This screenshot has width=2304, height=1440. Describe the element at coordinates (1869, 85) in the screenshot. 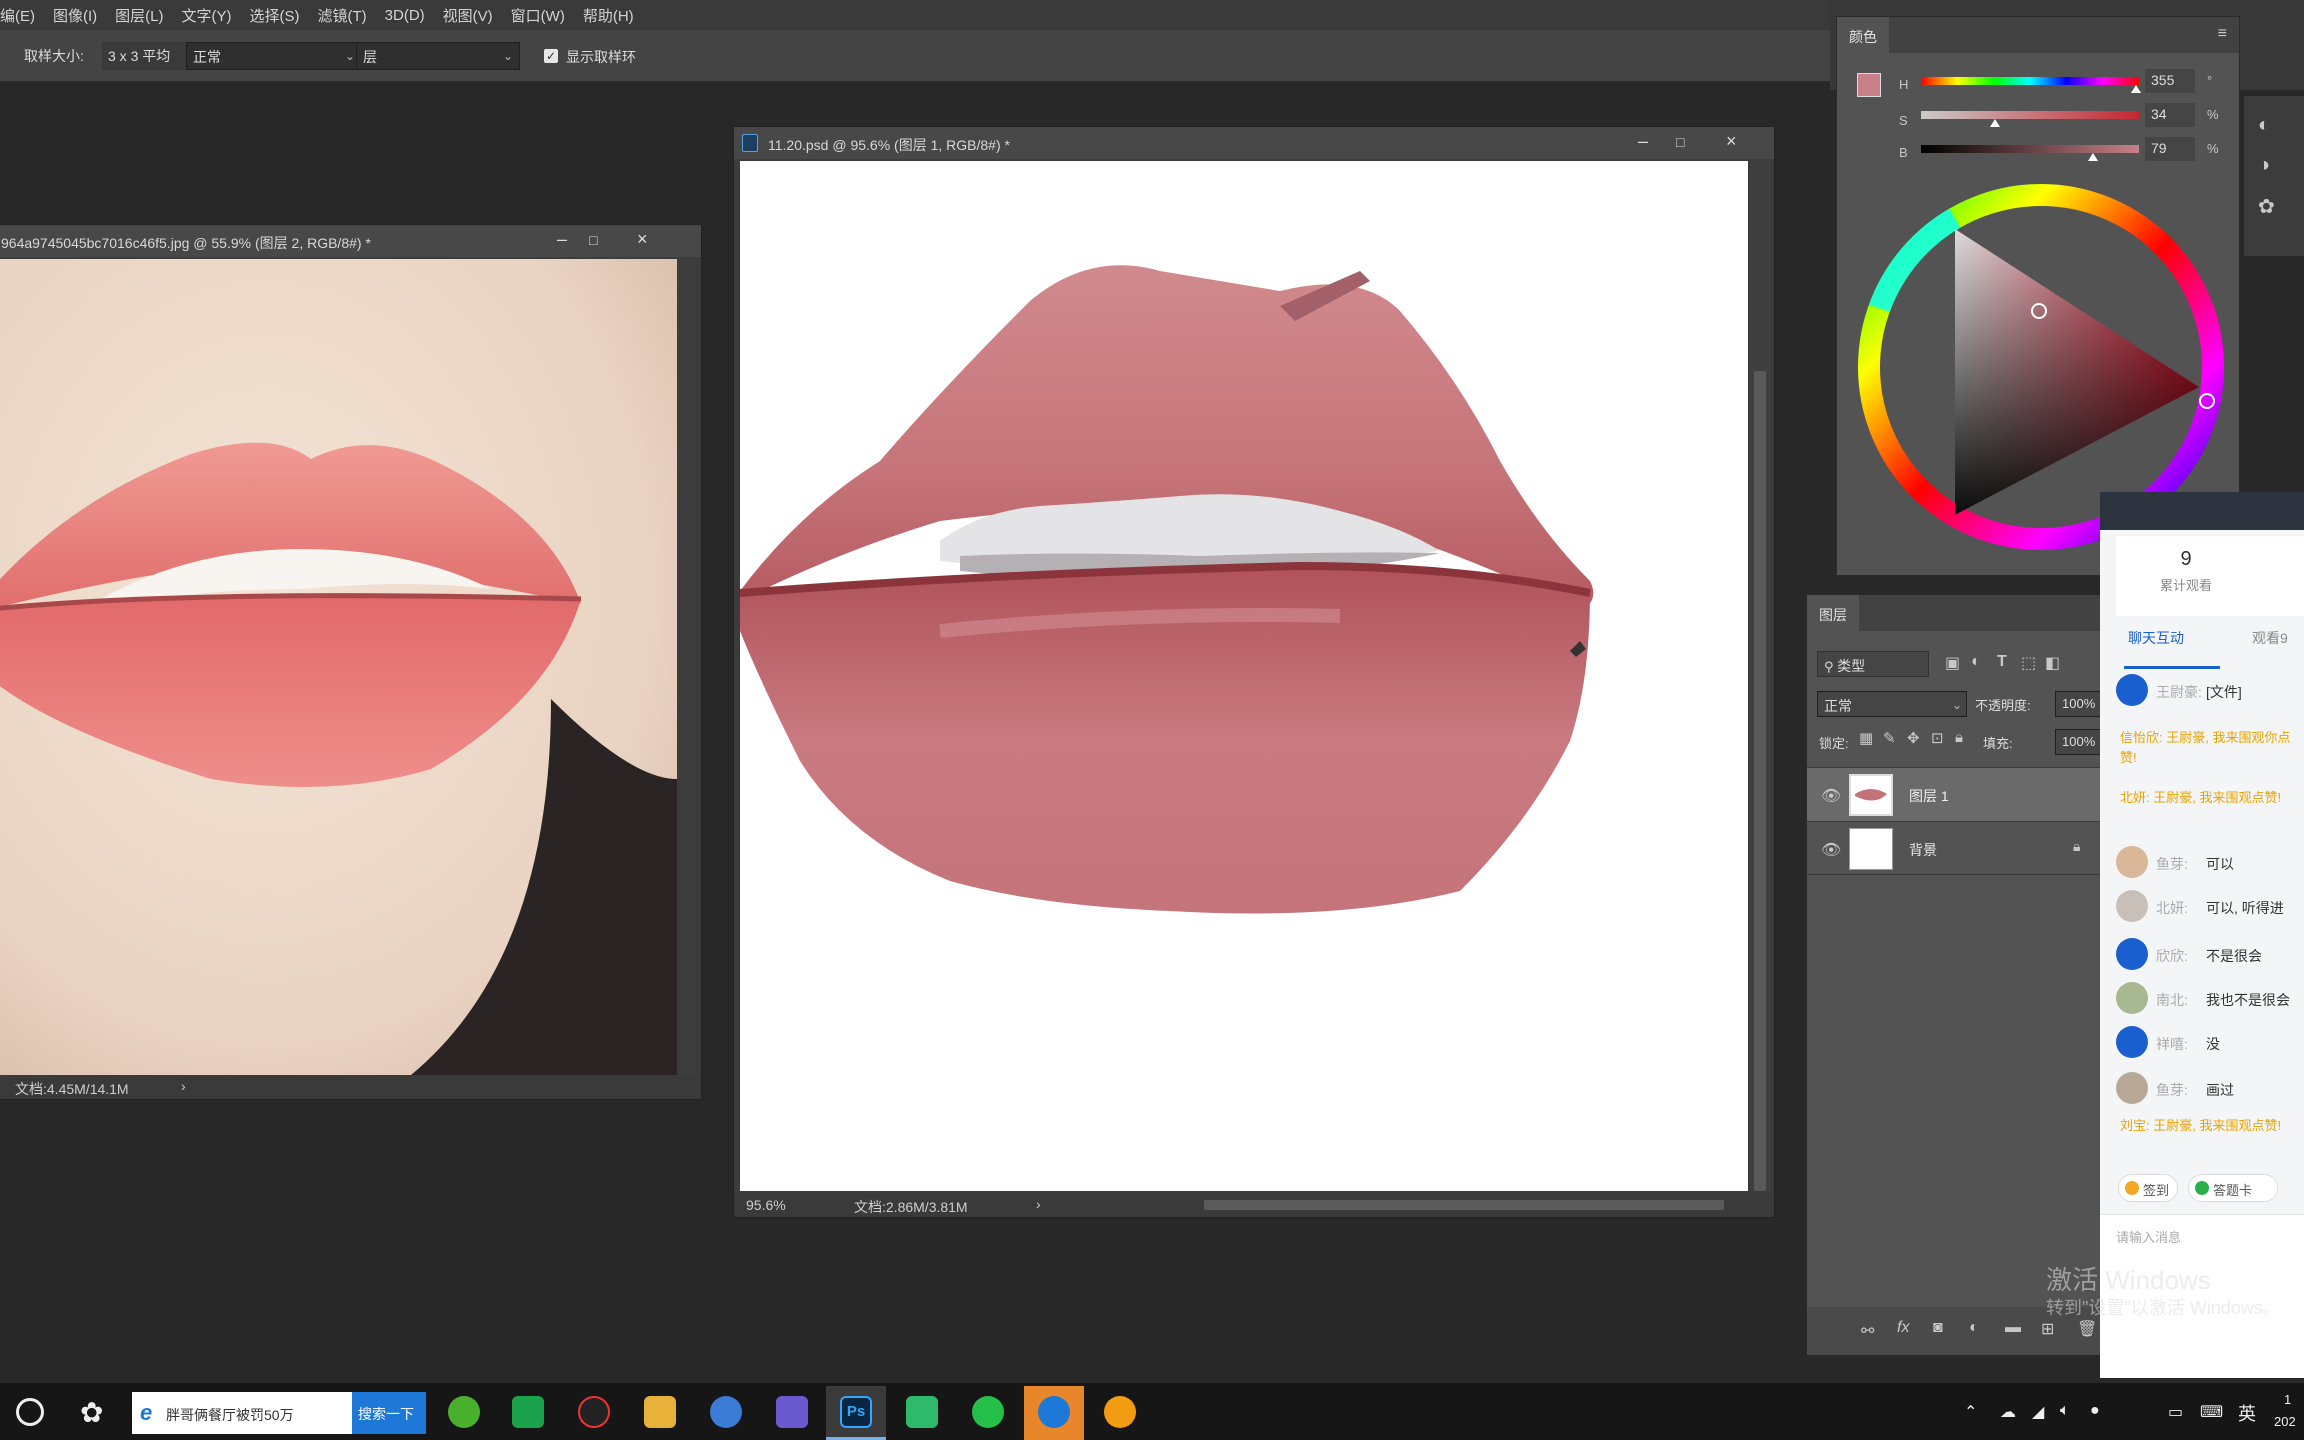

I see `foreground-color-swatch` at that location.